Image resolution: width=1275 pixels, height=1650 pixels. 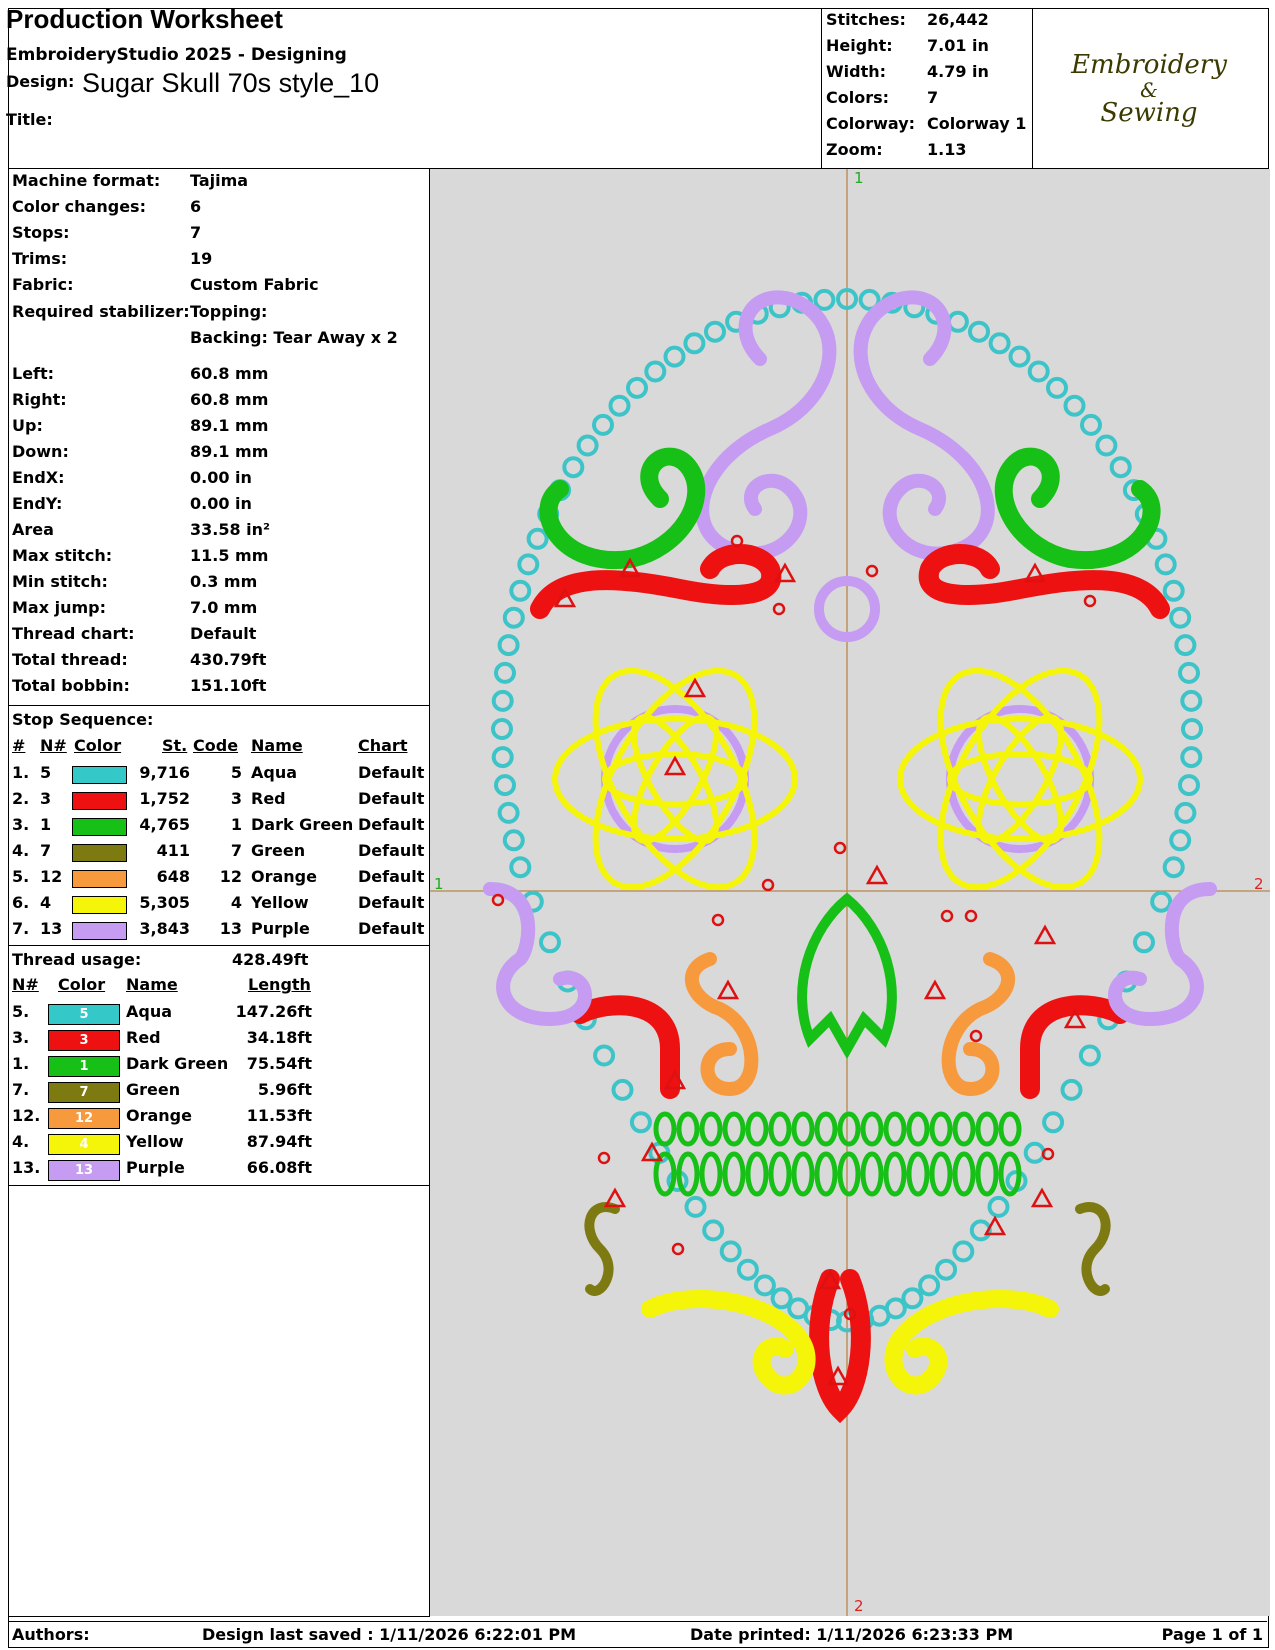 I want to click on right-eye, so click(x=1020, y=779).